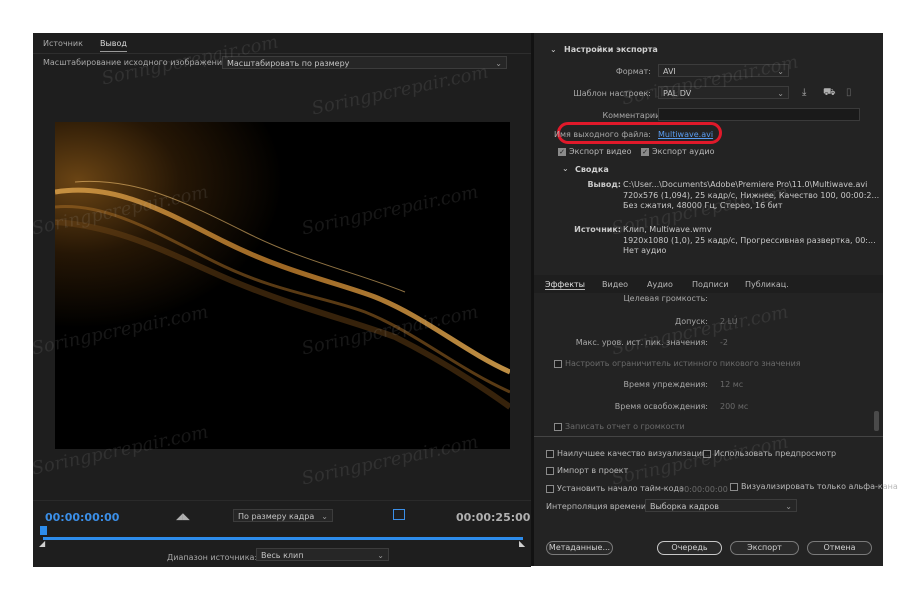  Describe the element at coordinates (282, 555) in the screenshot. I see `source-range-value: Весь клип` at that location.